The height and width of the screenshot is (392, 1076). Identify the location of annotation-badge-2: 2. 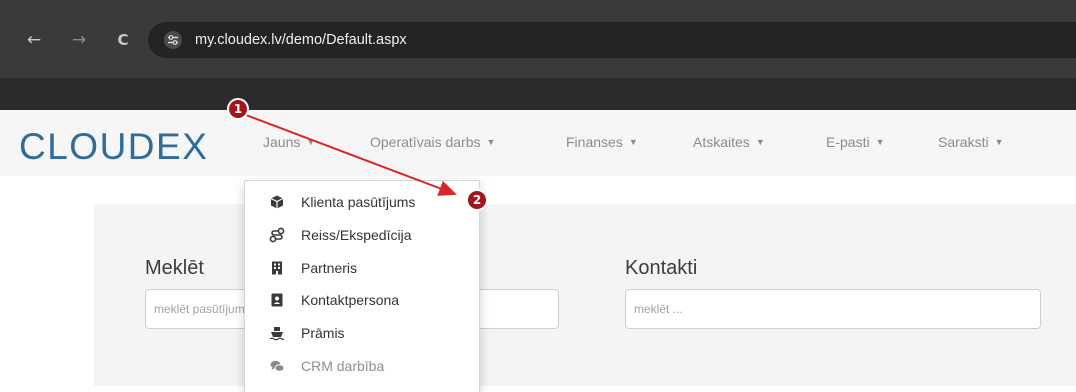
(477, 200).